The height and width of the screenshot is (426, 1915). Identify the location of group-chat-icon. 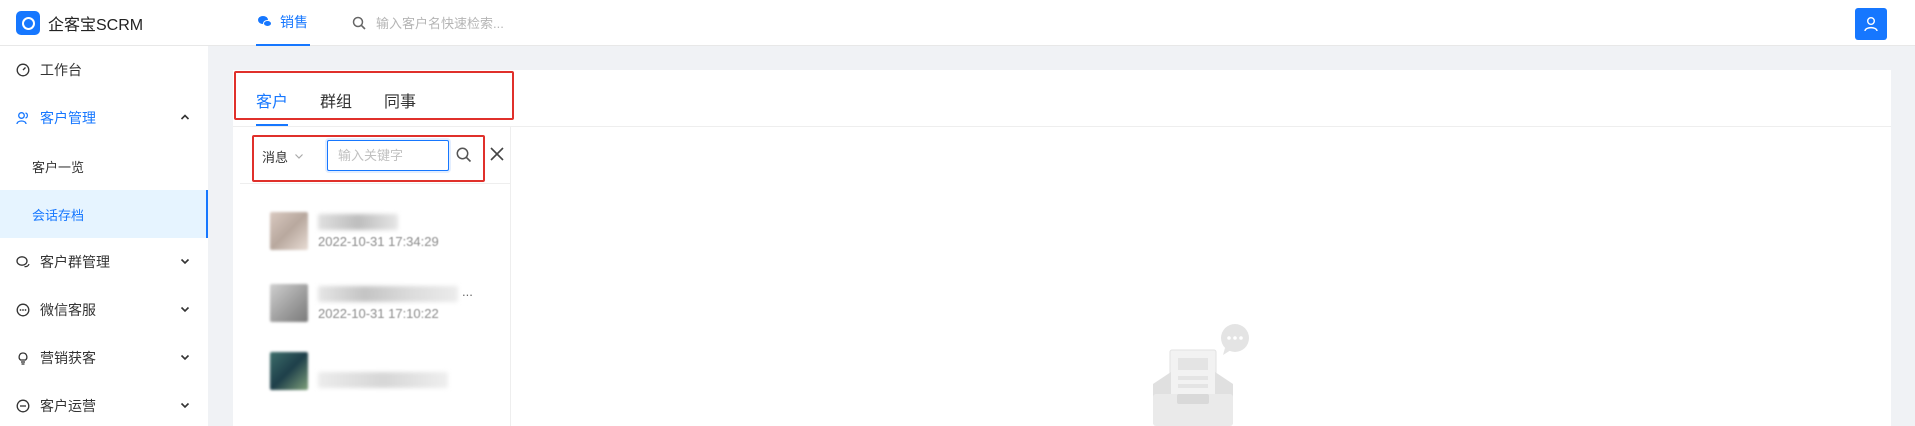
(23, 262).